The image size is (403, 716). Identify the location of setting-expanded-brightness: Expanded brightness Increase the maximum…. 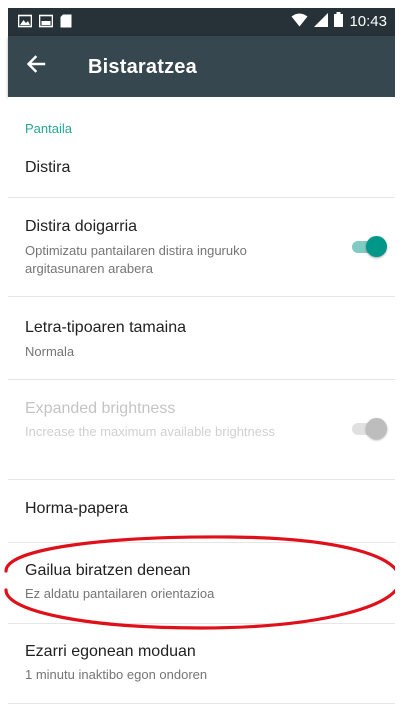
(201, 429).